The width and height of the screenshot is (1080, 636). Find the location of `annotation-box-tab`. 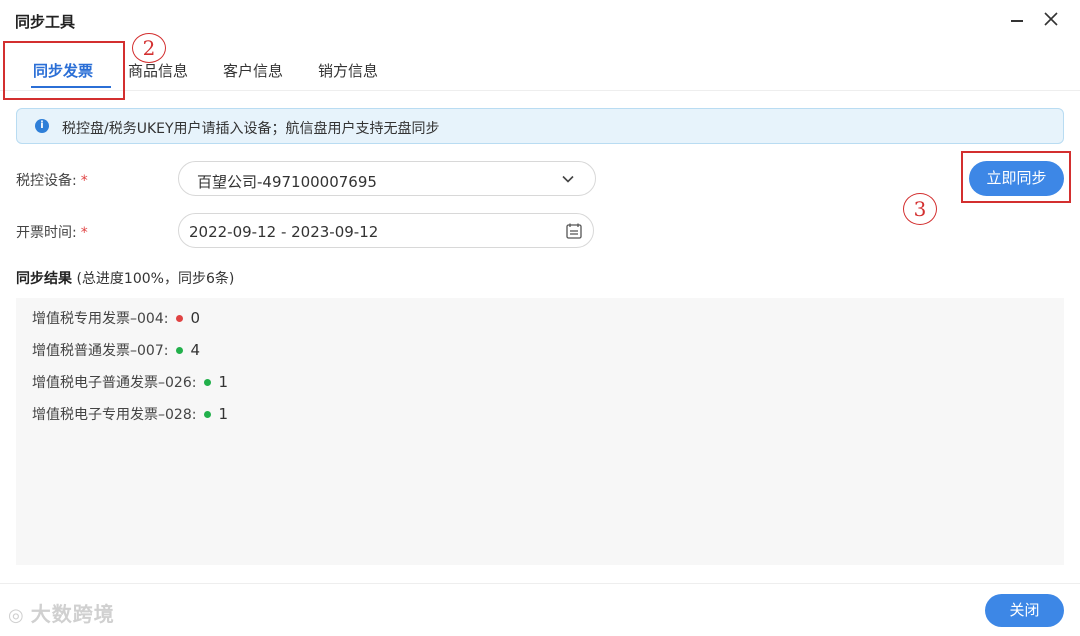

annotation-box-tab is located at coordinates (64, 70).